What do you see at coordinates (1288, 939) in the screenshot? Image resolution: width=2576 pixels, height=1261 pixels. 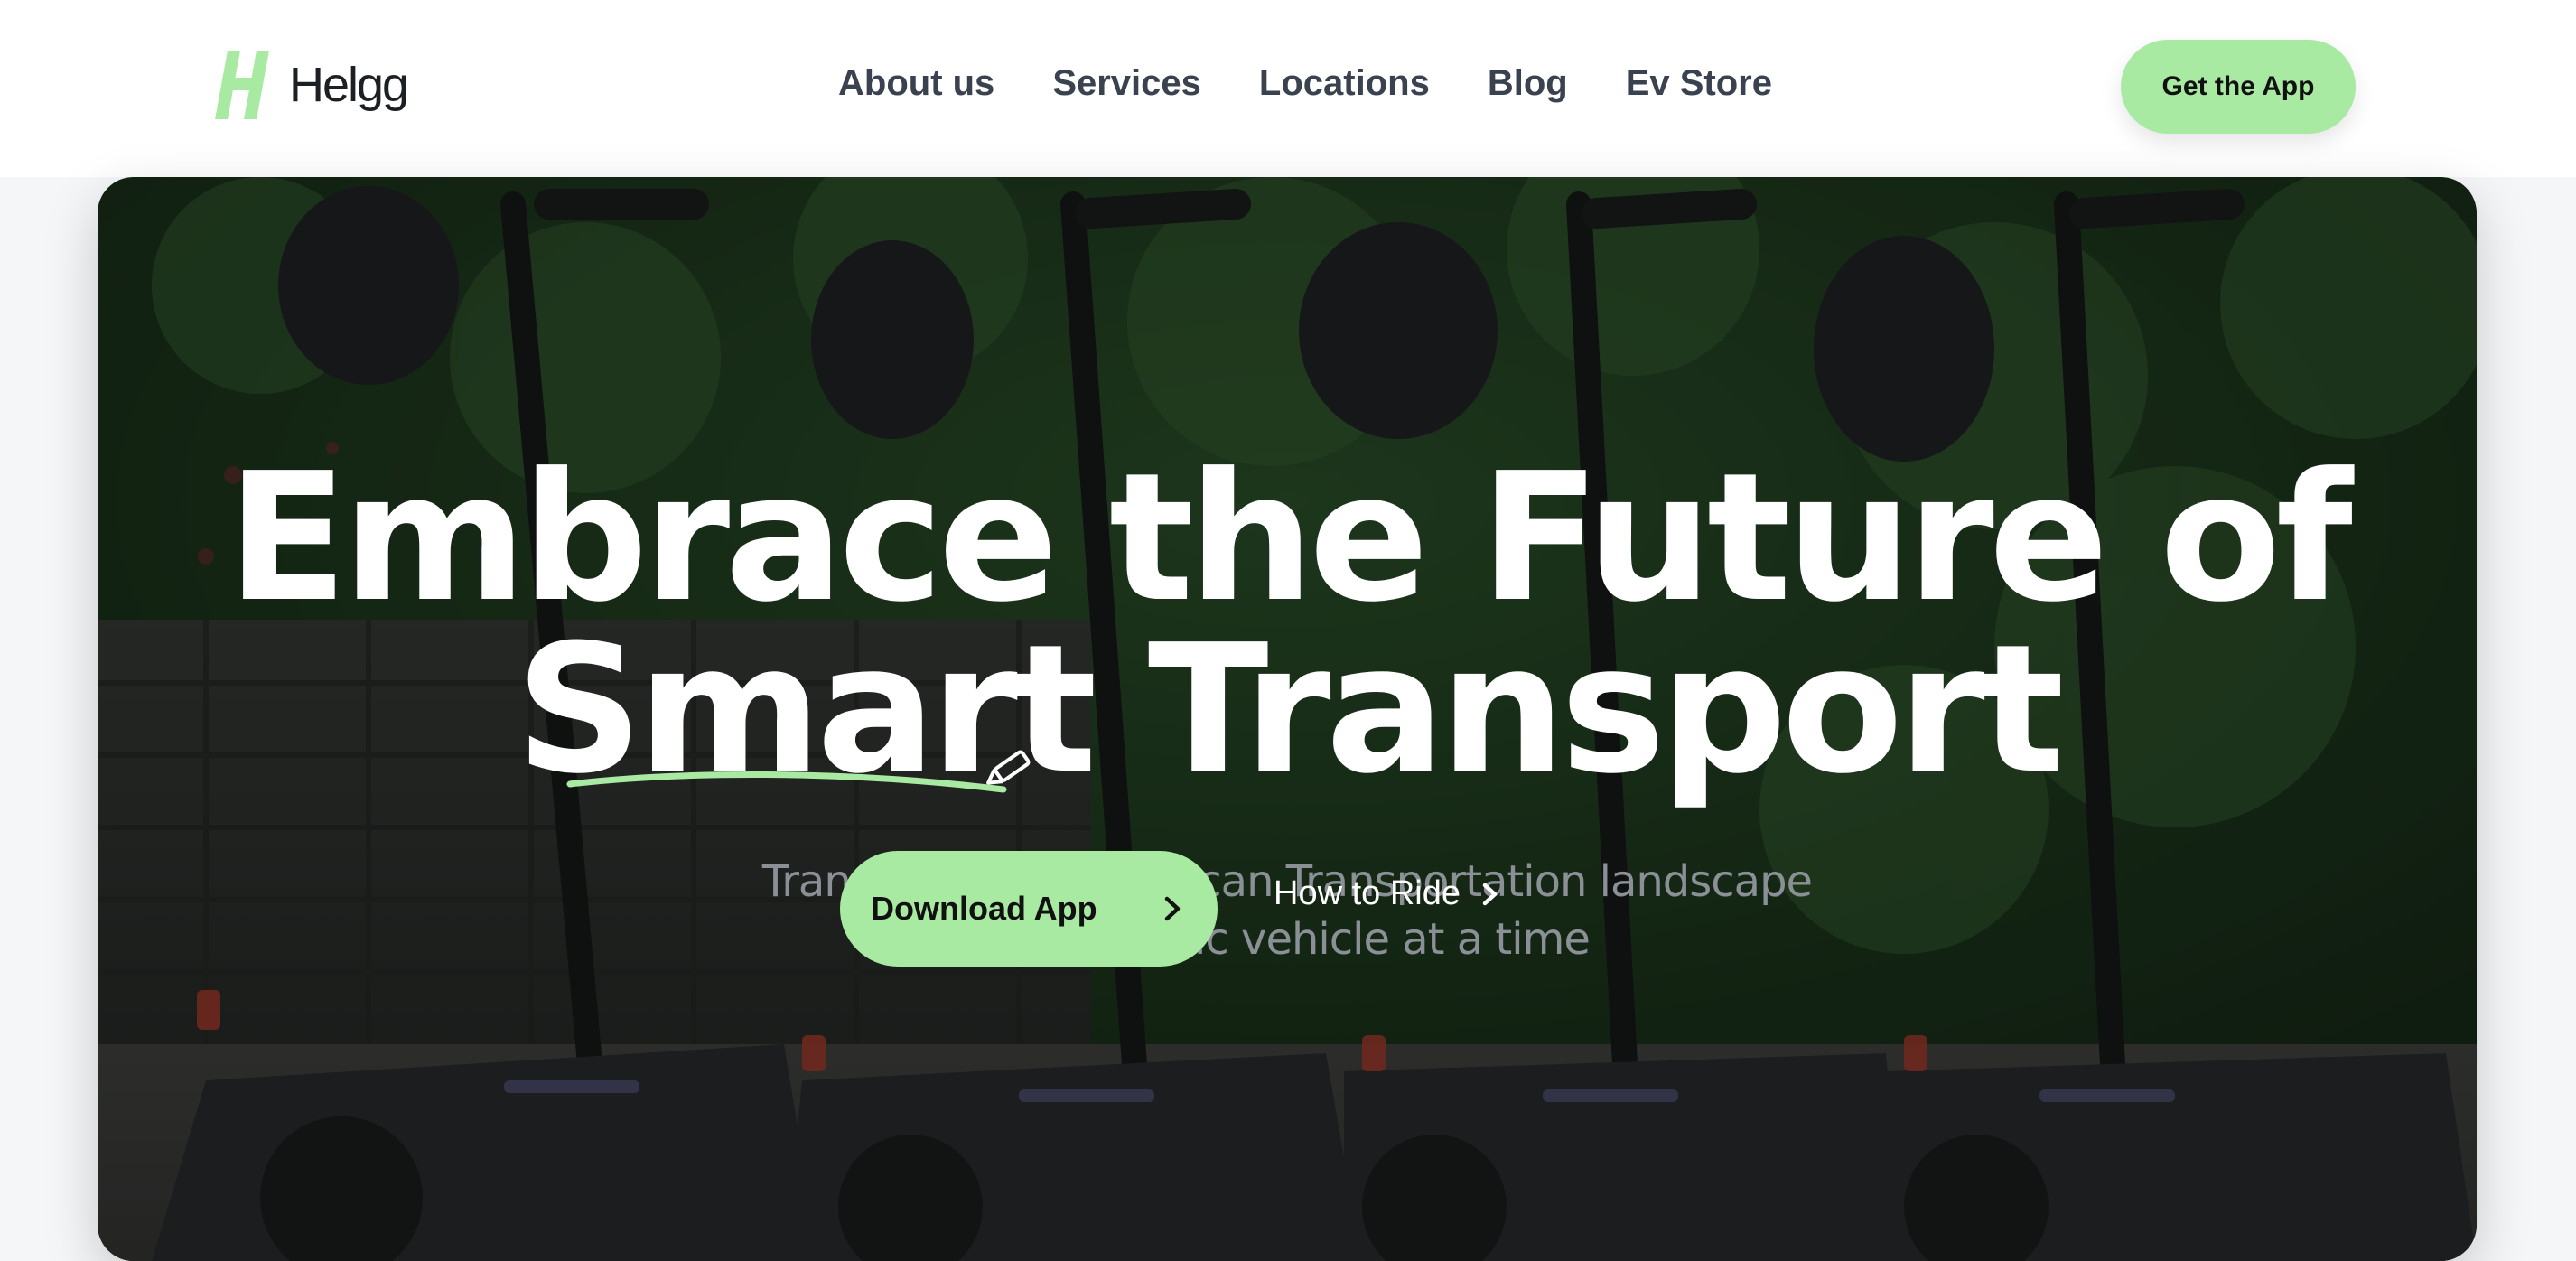 I see `subtitle-line-2: one electric vehicle at a time` at bounding box center [1288, 939].